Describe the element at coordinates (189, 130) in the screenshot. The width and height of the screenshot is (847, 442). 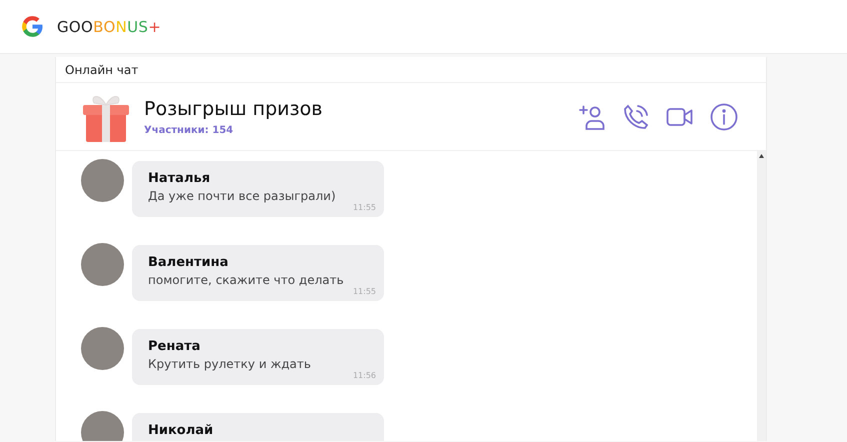
I see `participants-count: Участники: 154` at that location.